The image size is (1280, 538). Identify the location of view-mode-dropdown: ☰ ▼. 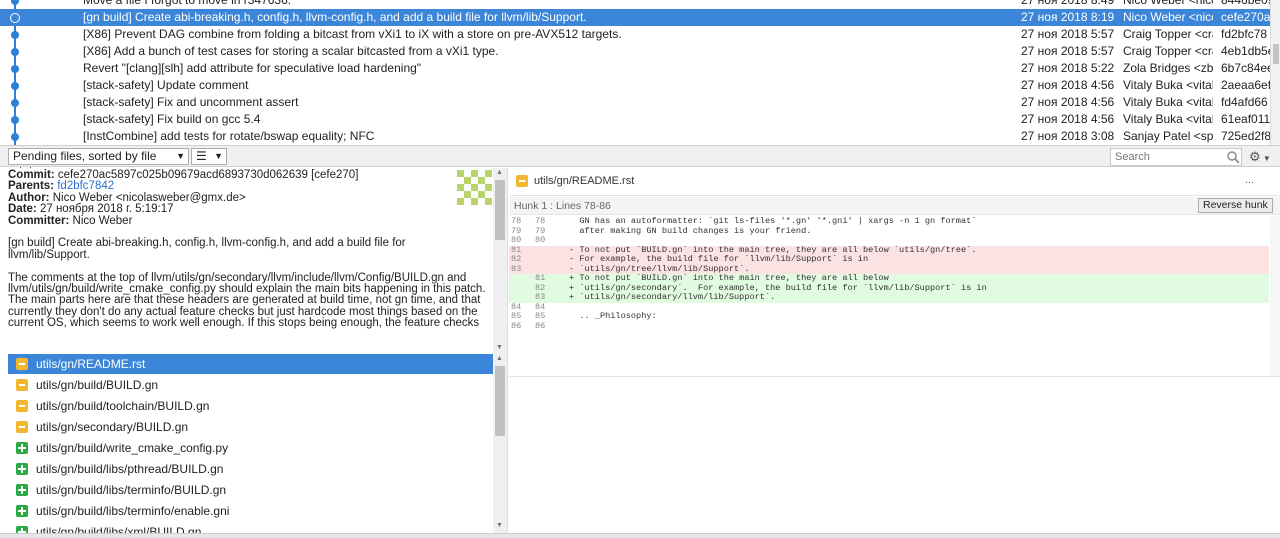
(209, 156).